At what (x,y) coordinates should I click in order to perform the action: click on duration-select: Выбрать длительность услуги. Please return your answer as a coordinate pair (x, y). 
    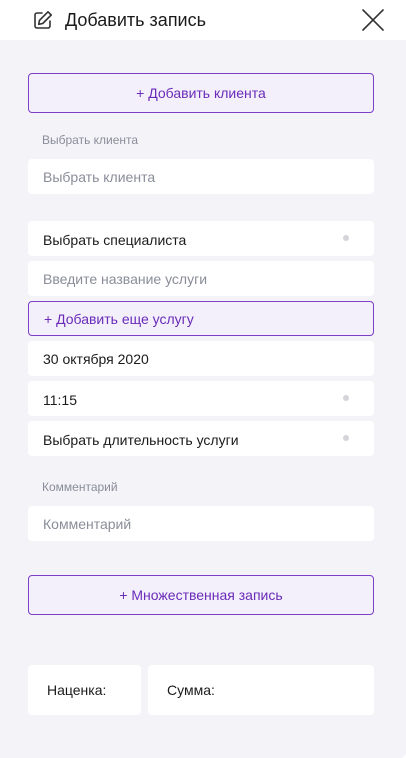
    Looking at the image, I should click on (201, 438).